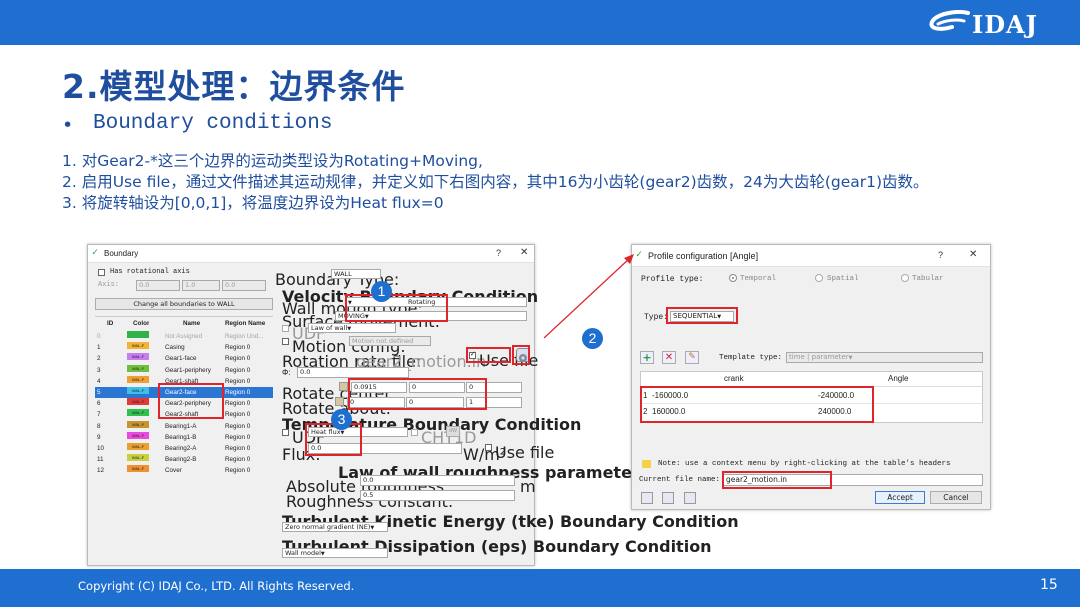  Describe the element at coordinates (184, 381) in the screenshot. I see `table-row: 4 WAL-F Gear1-shaft Region 0` at that location.